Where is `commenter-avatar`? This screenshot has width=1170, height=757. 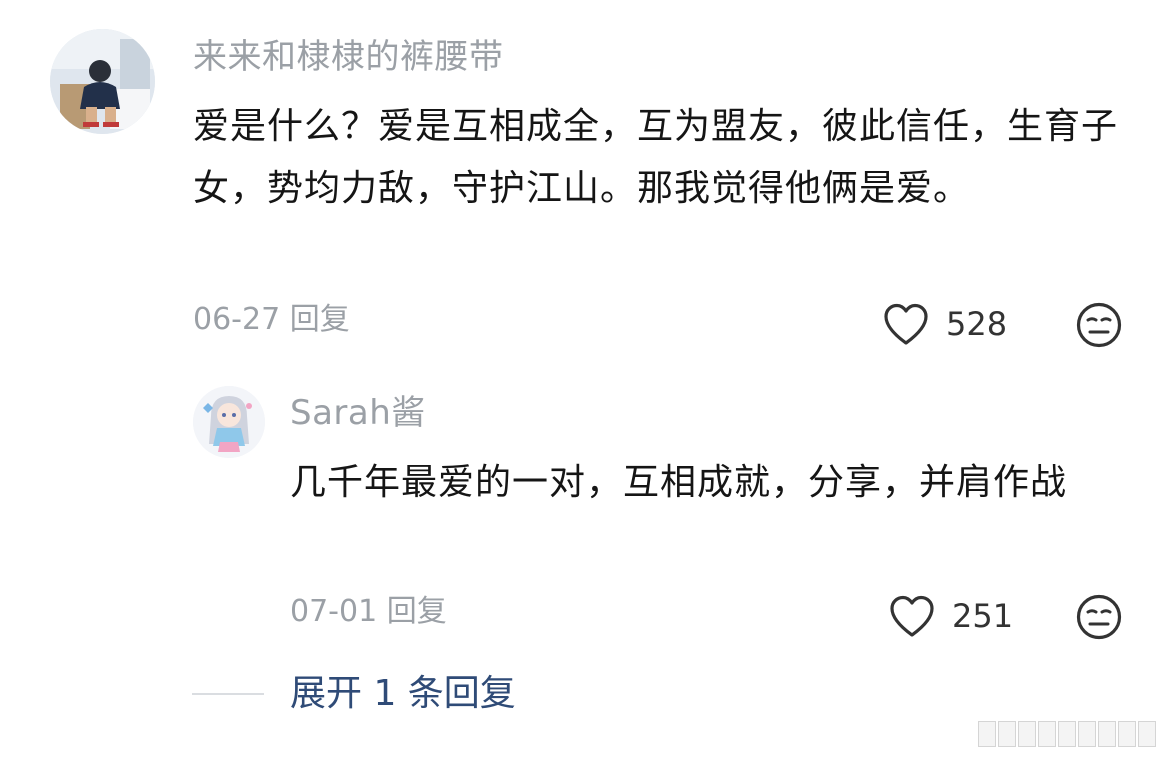 commenter-avatar is located at coordinates (102, 81).